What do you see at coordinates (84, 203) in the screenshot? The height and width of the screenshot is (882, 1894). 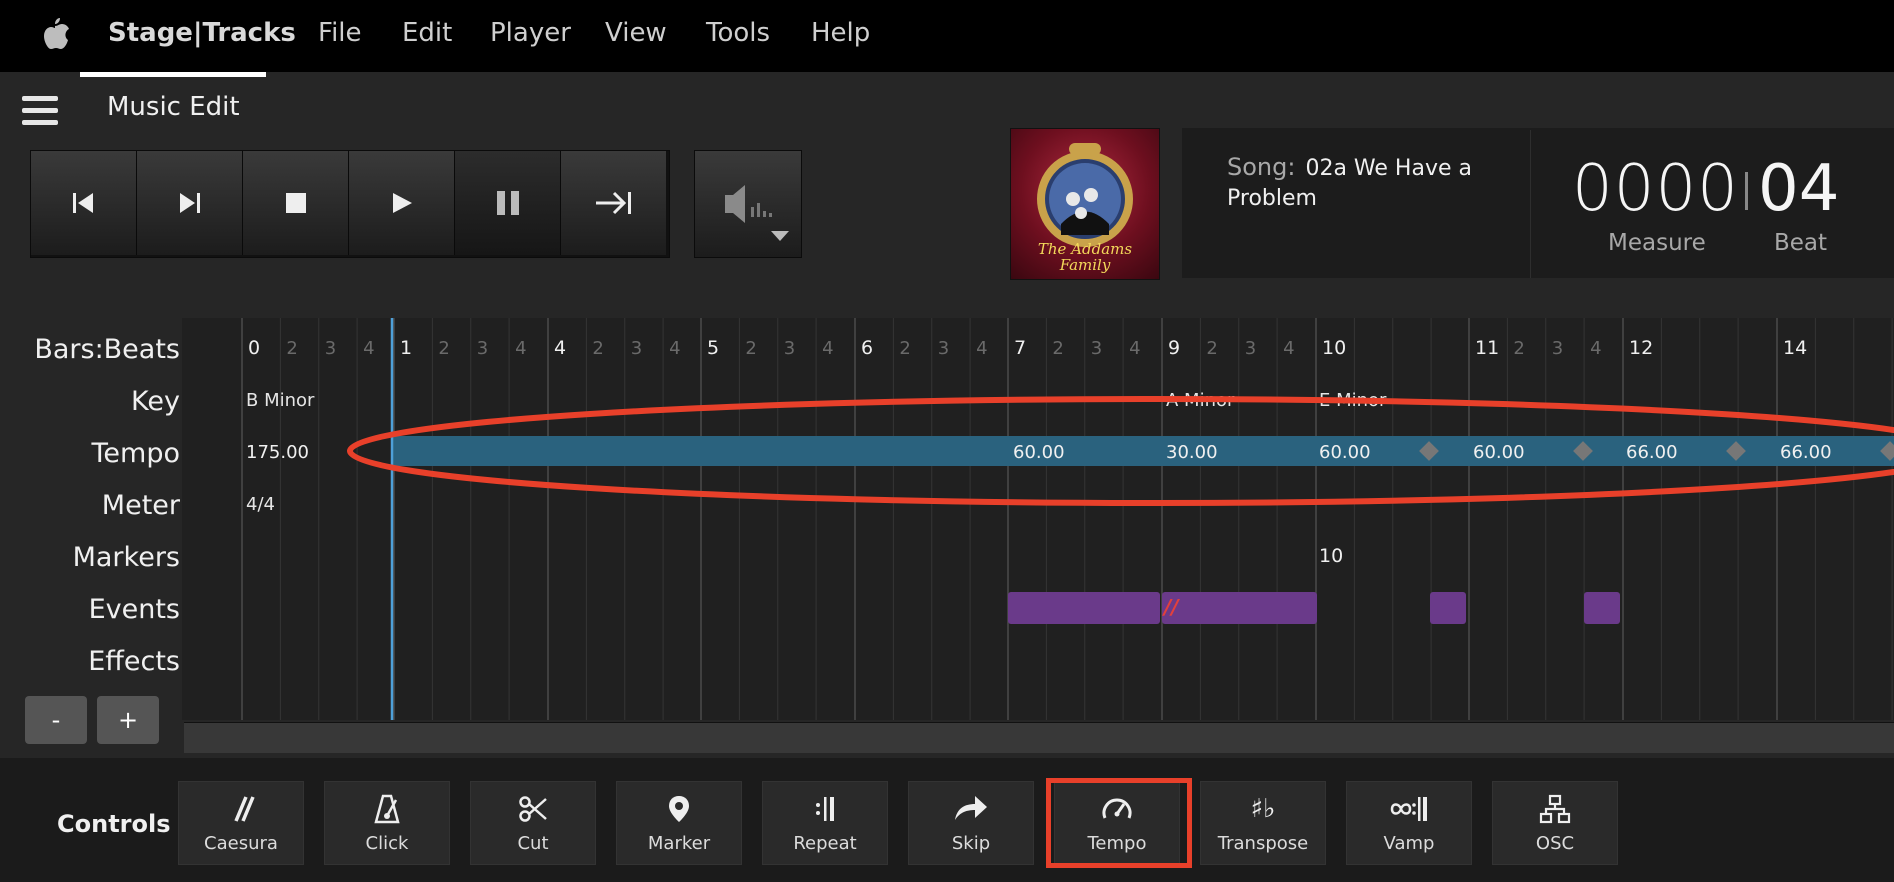 I see `skip-to-start-button` at bounding box center [84, 203].